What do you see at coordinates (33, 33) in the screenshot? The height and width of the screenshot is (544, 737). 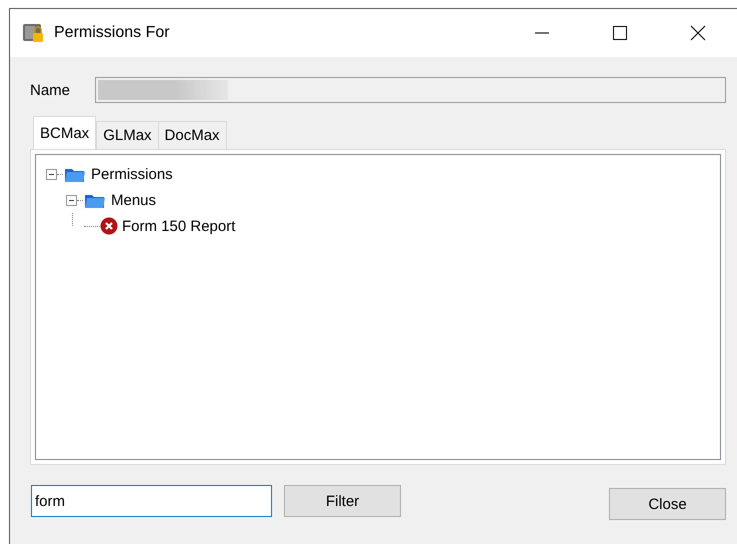 I see `safe-icon` at bounding box center [33, 33].